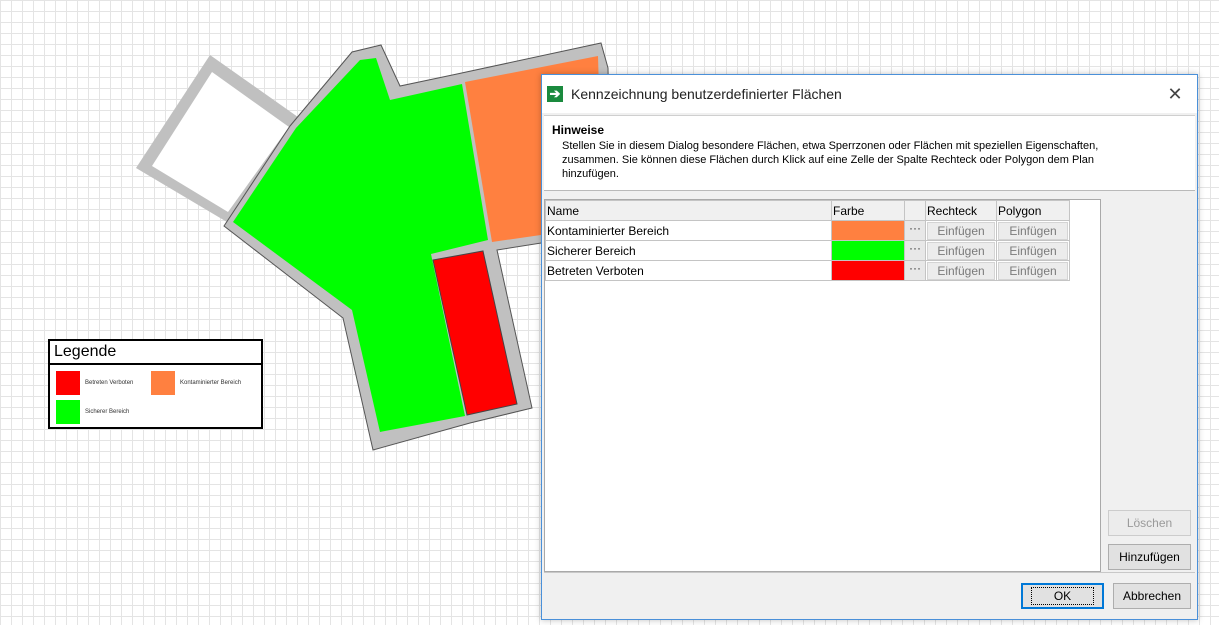 The image size is (1219, 625). I want to click on table-row: Sicherer Bereich ··· Einfügen Einfügen, so click(807, 250).